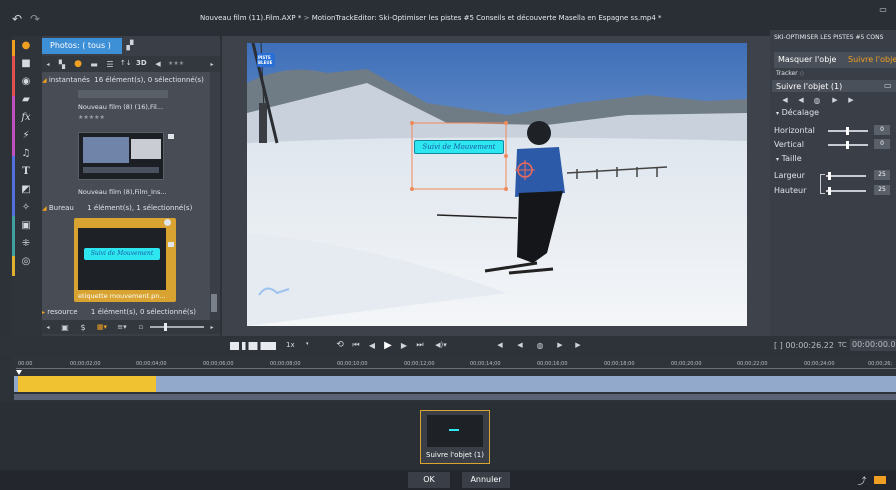 This screenshot has height=490, width=896. What do you see at coordinates (404, 345) in the screenshot?
I see `frame-forward-icon: ▶` at bounding box center [404, 345].